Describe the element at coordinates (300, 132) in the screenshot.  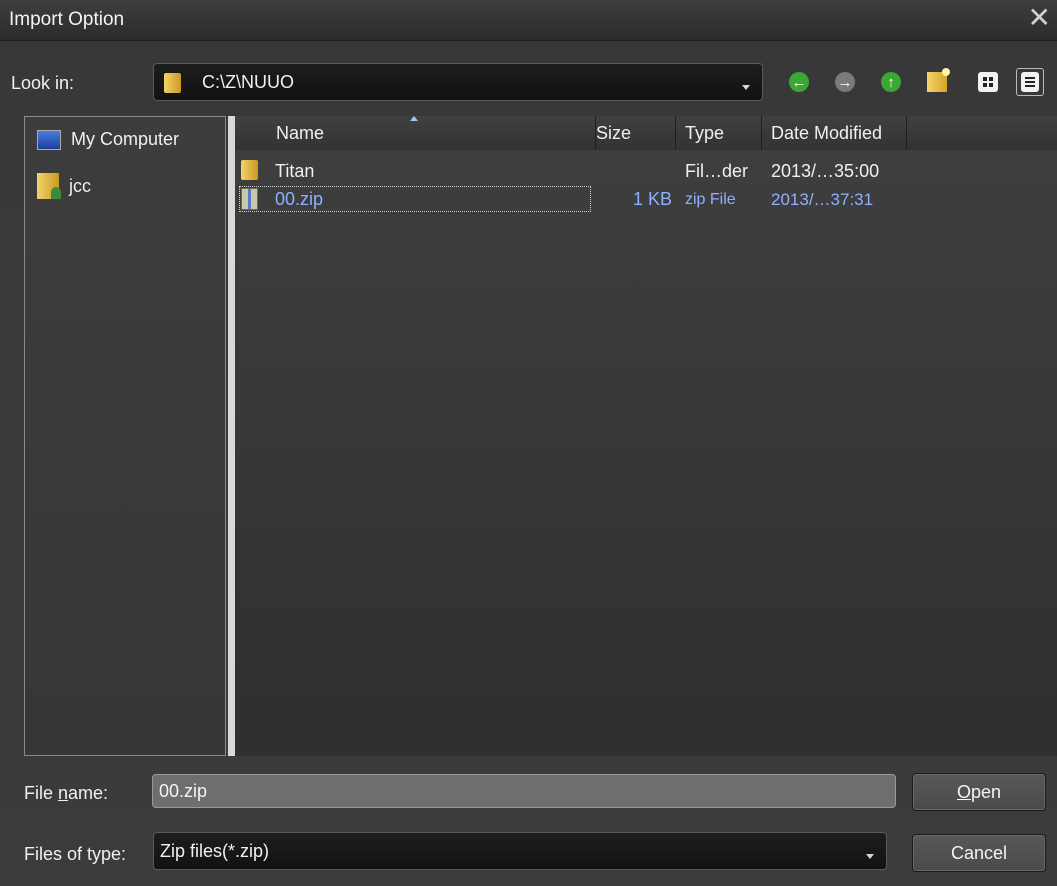
I see `column-name-label: Name` at that location.